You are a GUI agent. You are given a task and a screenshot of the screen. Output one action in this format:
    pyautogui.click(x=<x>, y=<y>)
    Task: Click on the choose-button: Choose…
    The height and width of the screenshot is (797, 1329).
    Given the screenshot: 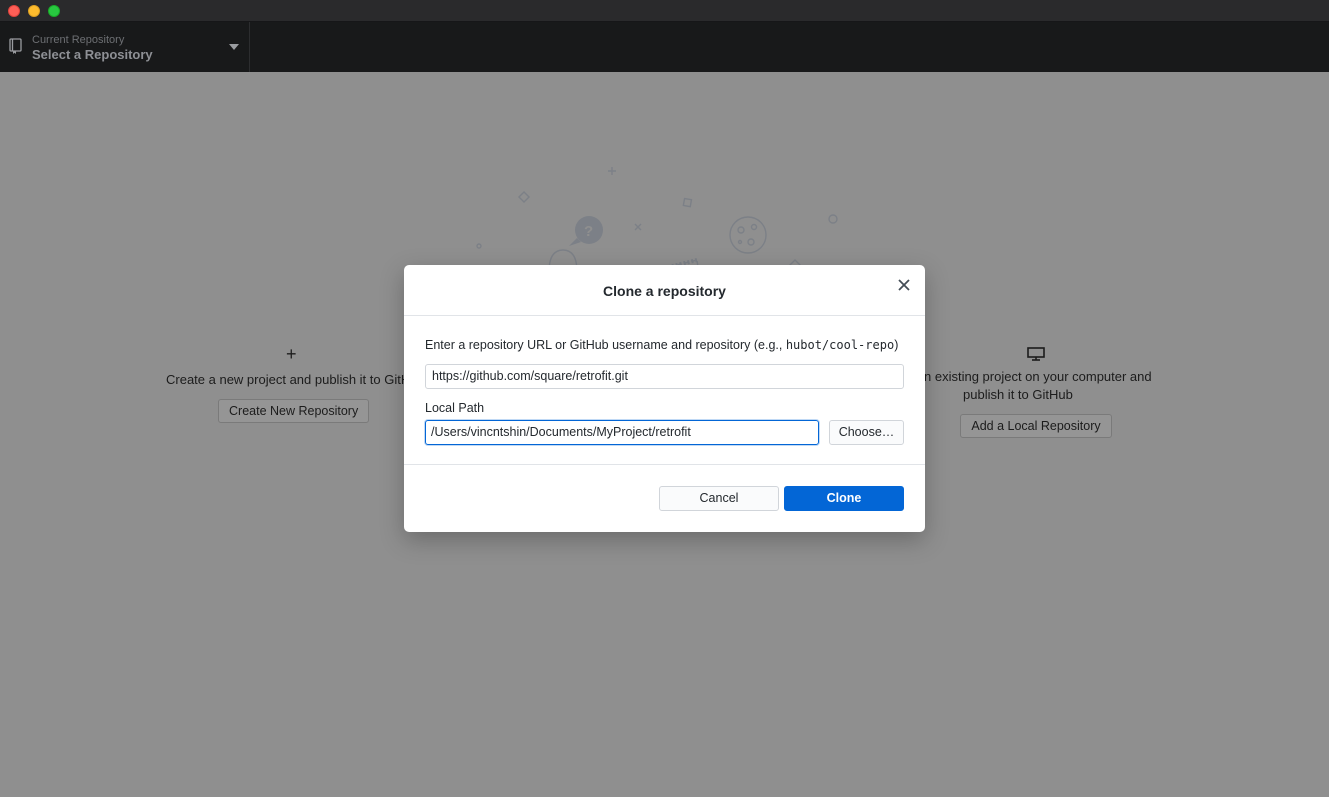 What is the action you would take?
    pyautogui.click(x=866, y=432)
    